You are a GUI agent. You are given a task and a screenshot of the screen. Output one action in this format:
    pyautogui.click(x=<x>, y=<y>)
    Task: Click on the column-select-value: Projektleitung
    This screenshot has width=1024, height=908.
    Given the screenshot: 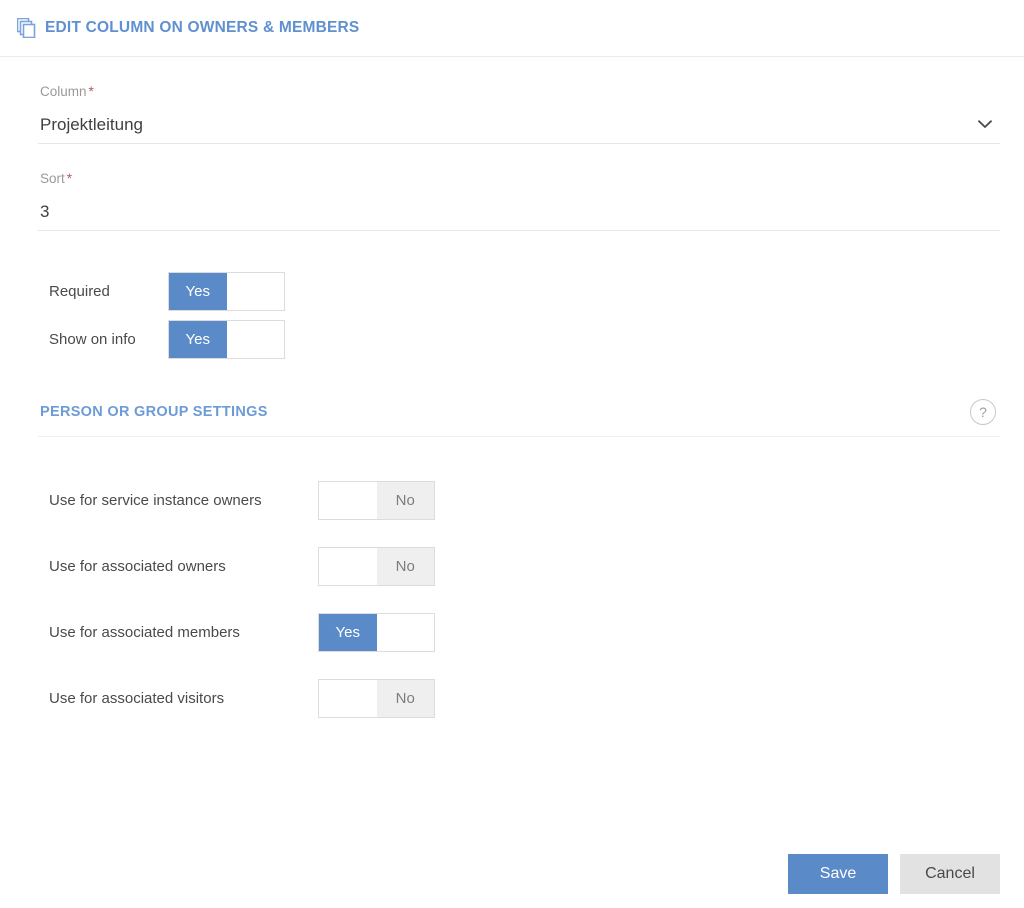 What is the action you would take?
    pyautogui.click(x=92, y=124)
    